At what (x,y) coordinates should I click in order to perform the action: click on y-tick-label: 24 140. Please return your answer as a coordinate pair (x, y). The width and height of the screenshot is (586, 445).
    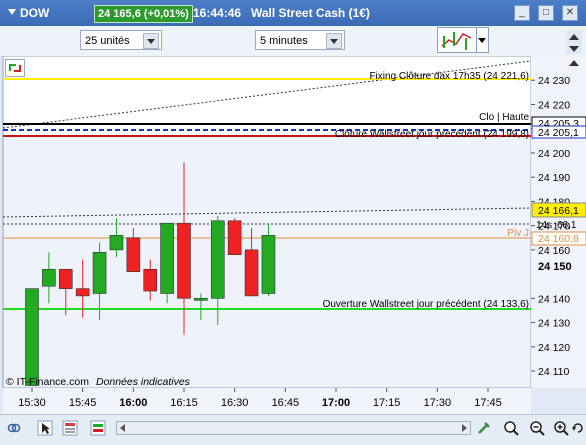
    Looking at the image, I should click on (554, 299).